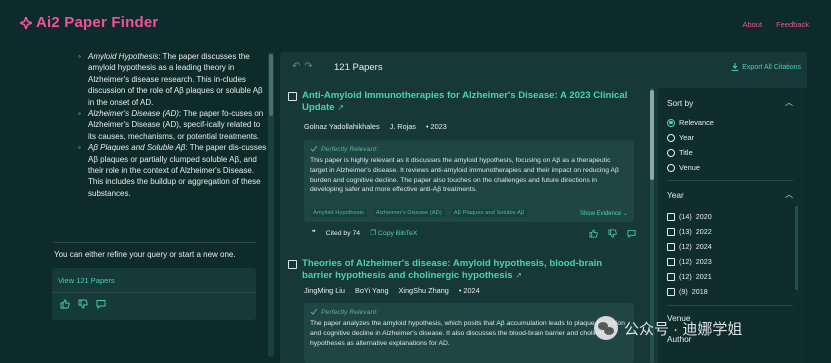 The width and height of the screenshot is (831, 363). Describe the element at coordinates (680, 137) in the screenshot. I see `sort-option-year: Year` at that location.